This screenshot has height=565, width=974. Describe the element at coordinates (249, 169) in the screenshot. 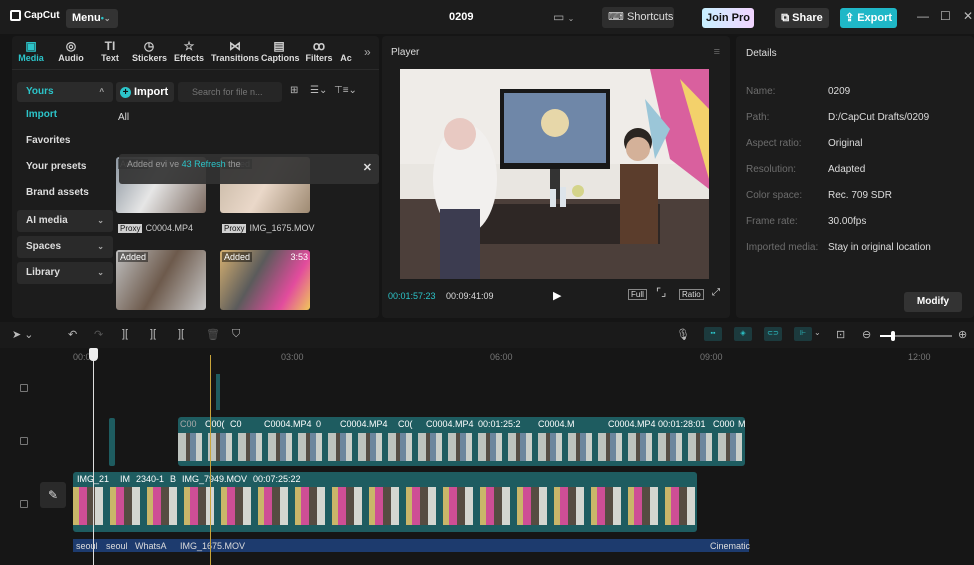

I see `refresh-tooltip: Added evi ve 43 Refresh the ✕` at that location.